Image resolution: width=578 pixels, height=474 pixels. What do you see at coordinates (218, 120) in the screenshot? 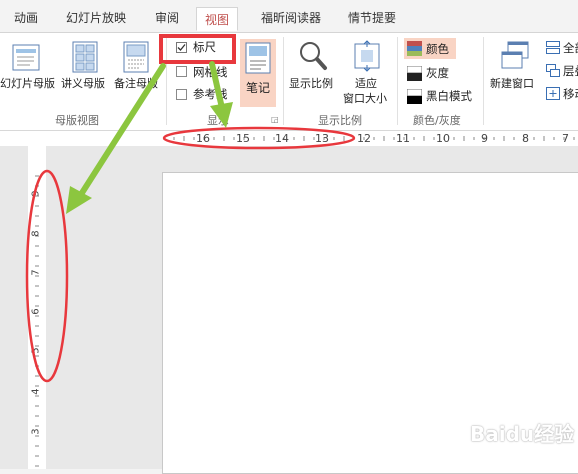
I see `group-label-show: 显示` at bounding box center [218, 120].